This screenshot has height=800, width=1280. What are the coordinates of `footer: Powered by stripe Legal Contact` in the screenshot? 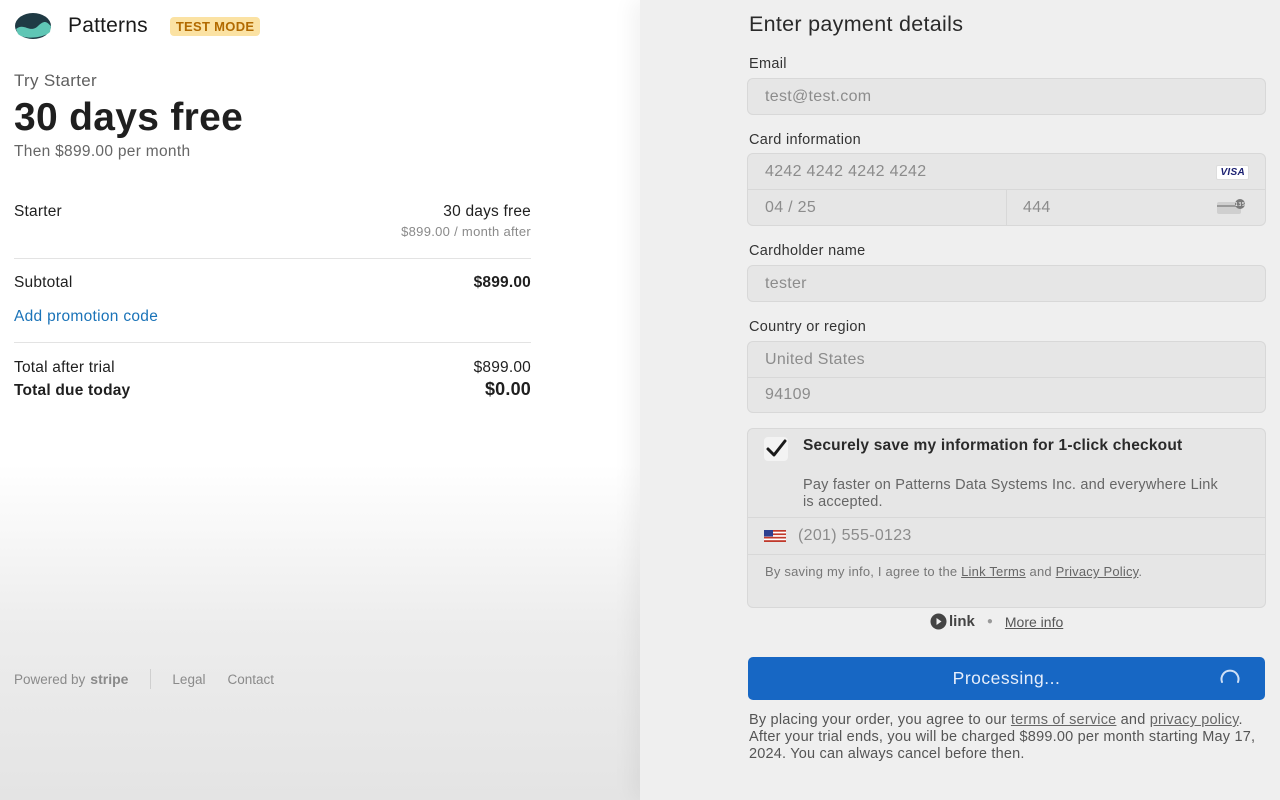 It's located at (155, 679).